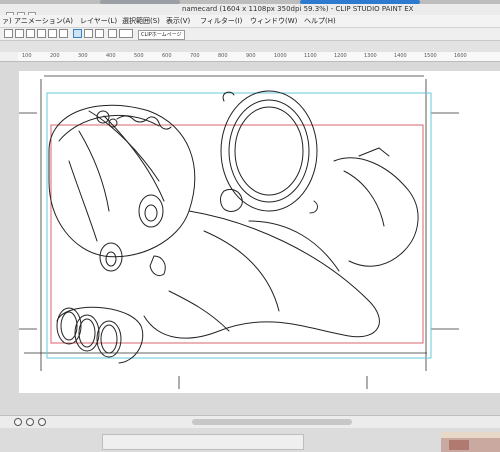 Image resolution: width=500 pixels, height=452 pixels. What do you see at coordinates (42, 422) in the screenshot?
I see `reset-view-icon` at bounding box center [42, 422].